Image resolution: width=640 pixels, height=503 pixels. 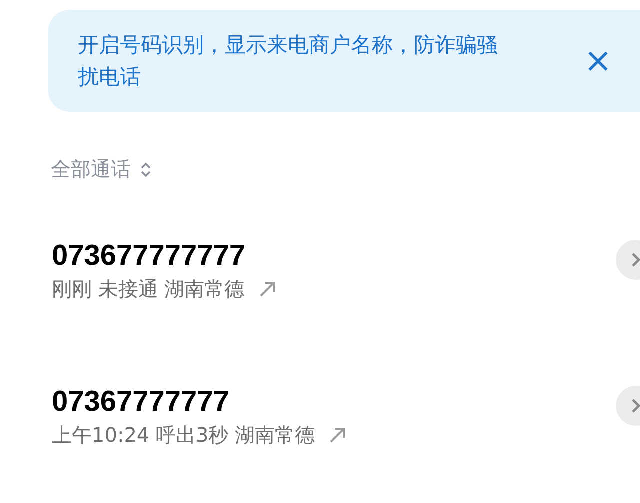 What do you see at coordinates (598, 61) in the screenshot?
I see `close-button: ×` at bounding box center [598, 61].